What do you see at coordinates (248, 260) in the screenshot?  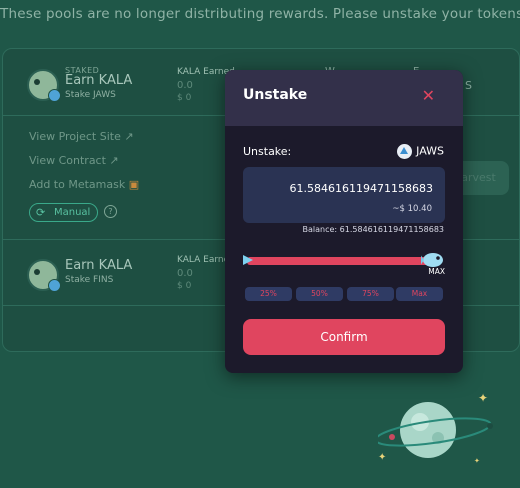 I see `slider-start-fish-icon` at bounding box center [248, 260].